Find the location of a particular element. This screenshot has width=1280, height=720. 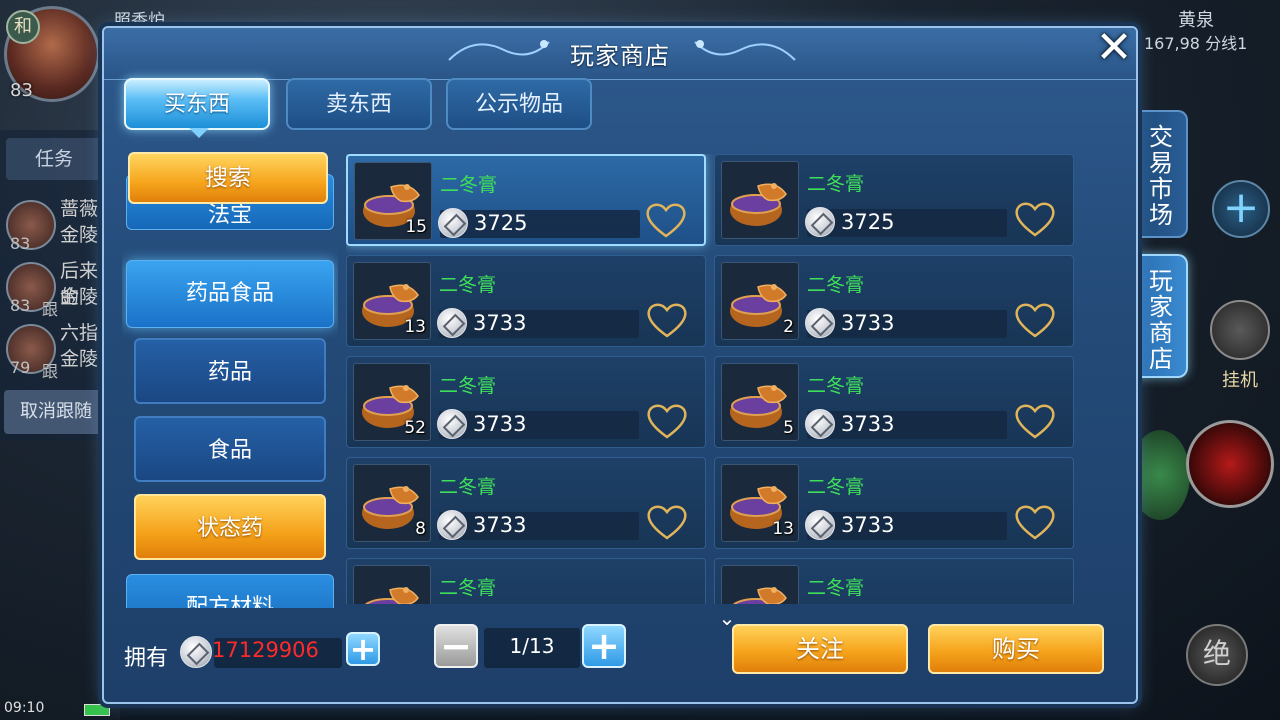

party-member-name: 六指 is located at coordinates (79, 333).